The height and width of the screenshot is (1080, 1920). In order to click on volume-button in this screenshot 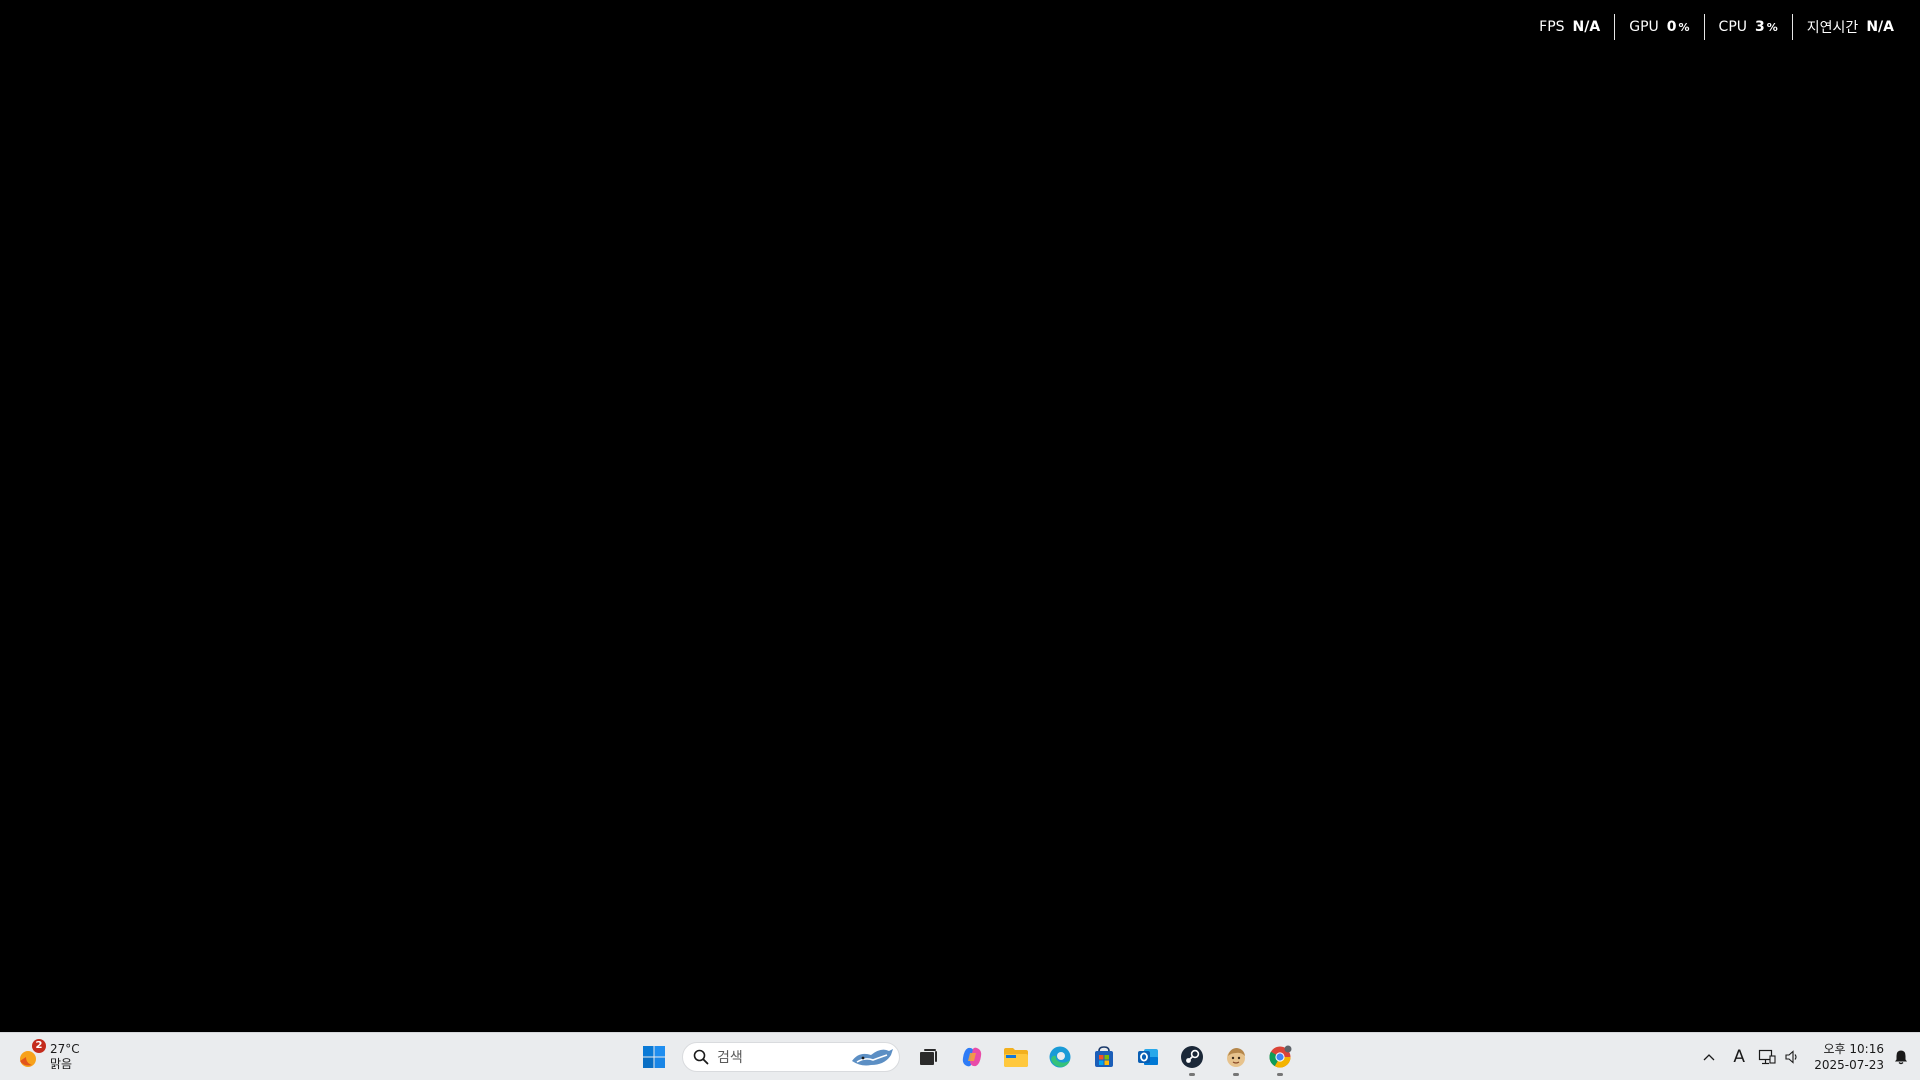, I will do `click(1792, 1057)`.